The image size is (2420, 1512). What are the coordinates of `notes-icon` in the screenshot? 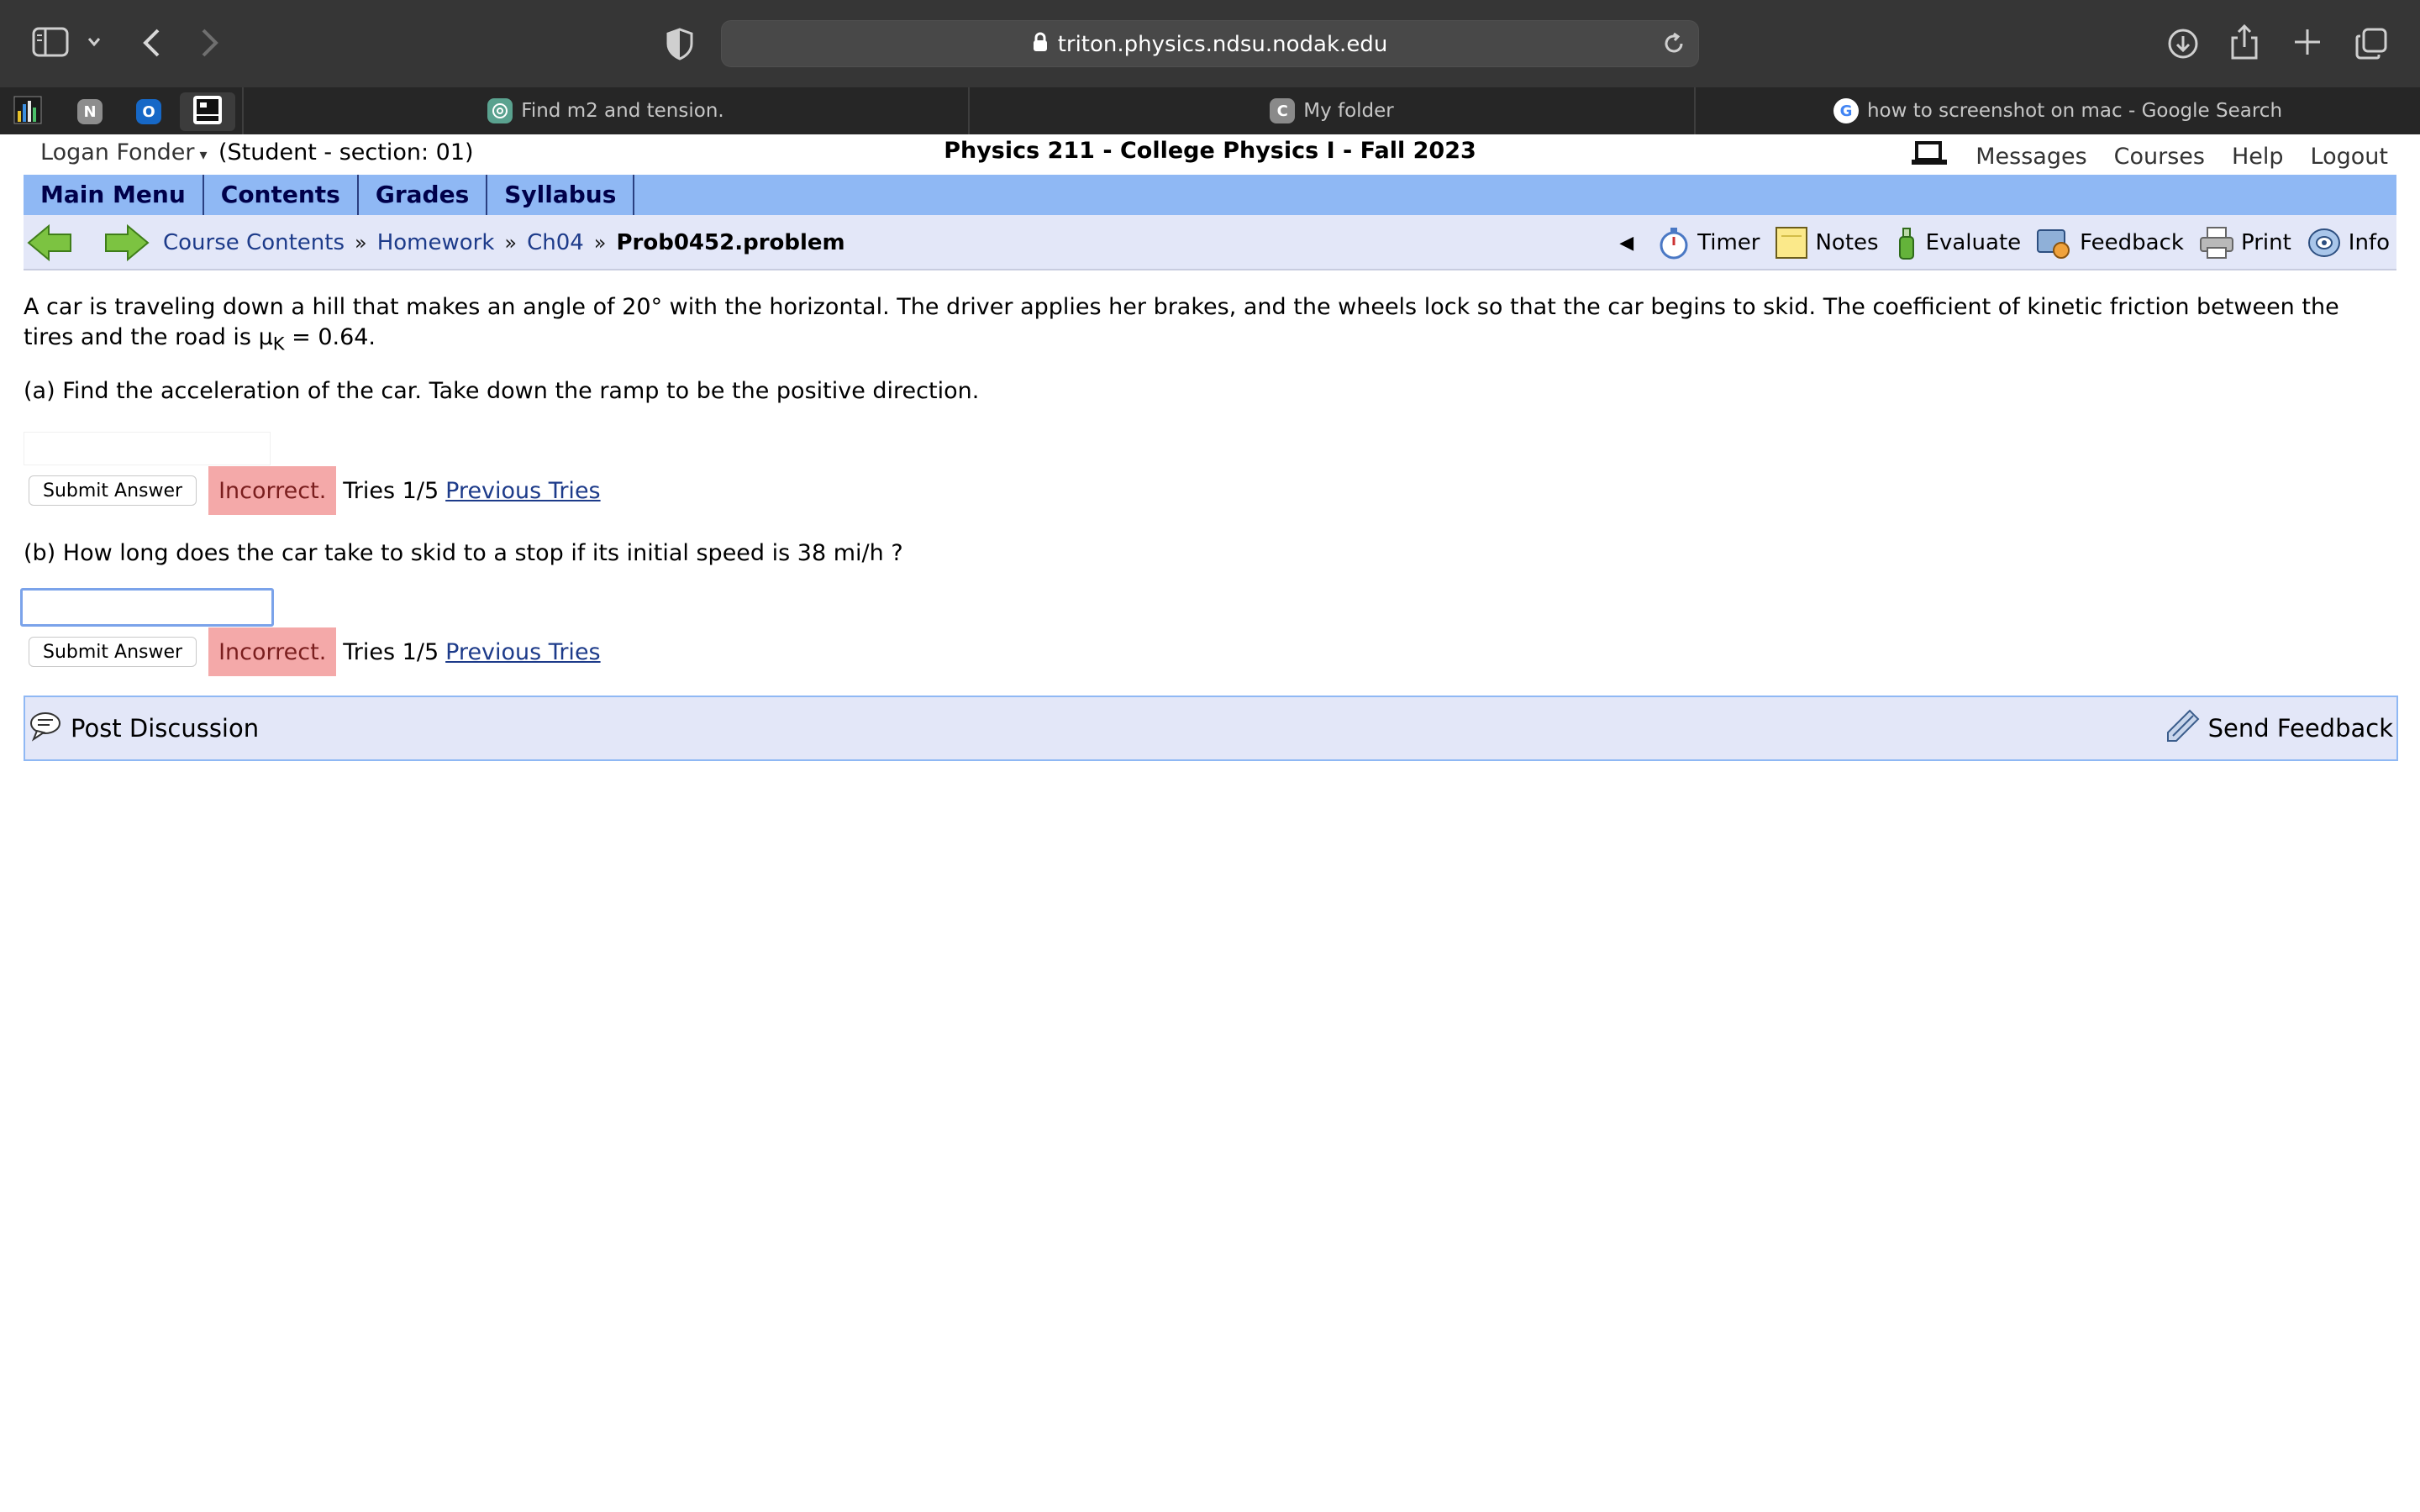 It's located at (1792, 243).